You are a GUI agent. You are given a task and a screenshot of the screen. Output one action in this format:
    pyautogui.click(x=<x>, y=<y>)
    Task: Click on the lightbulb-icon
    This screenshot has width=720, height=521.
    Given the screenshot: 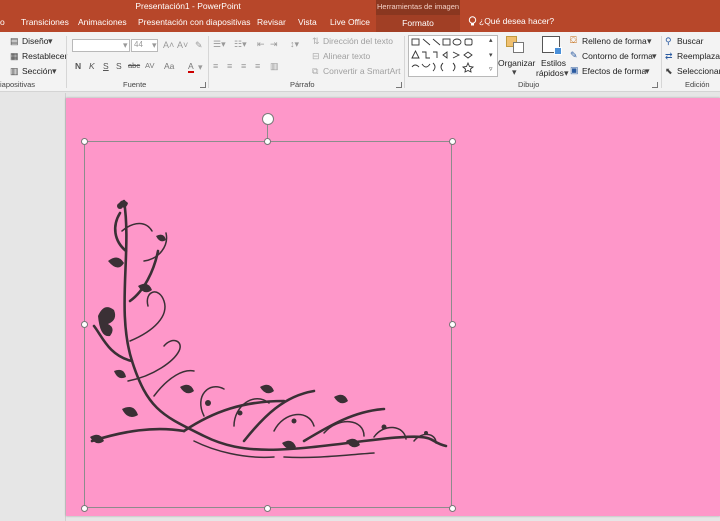 What is the action you would take?
    pyautogui.click(x=472, y=21)
    